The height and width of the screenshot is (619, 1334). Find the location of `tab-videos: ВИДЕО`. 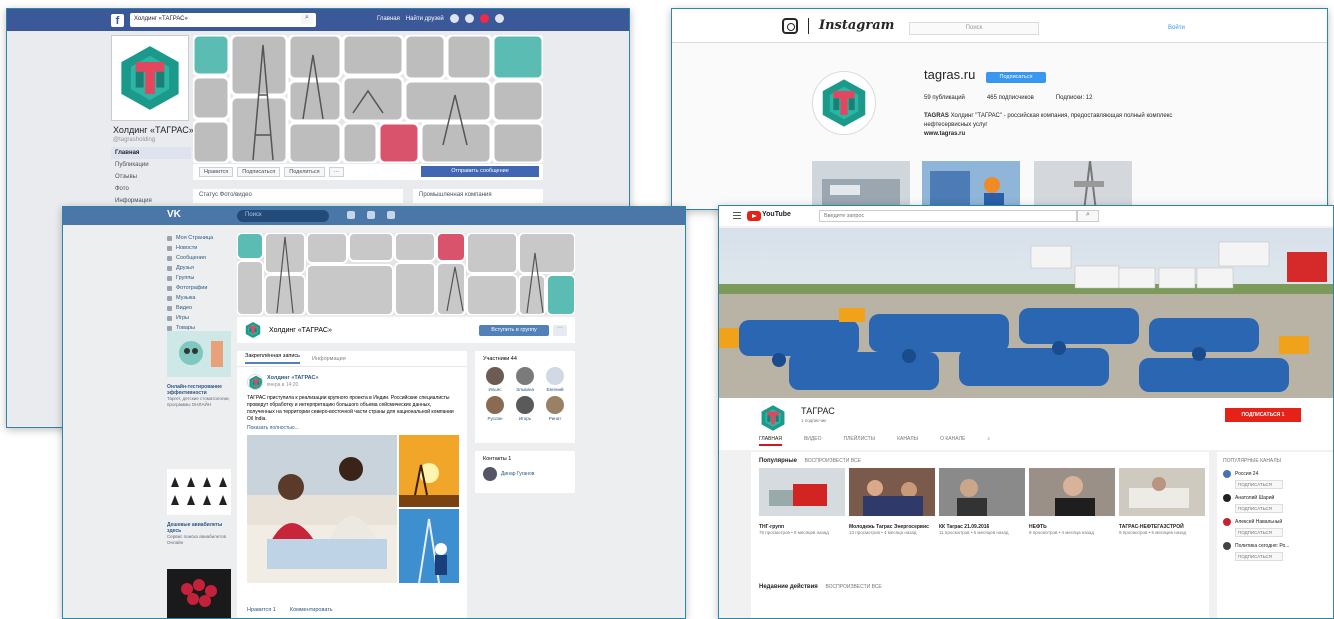

tab-videos: ВИДЕО is located at coordinates (813, 441).